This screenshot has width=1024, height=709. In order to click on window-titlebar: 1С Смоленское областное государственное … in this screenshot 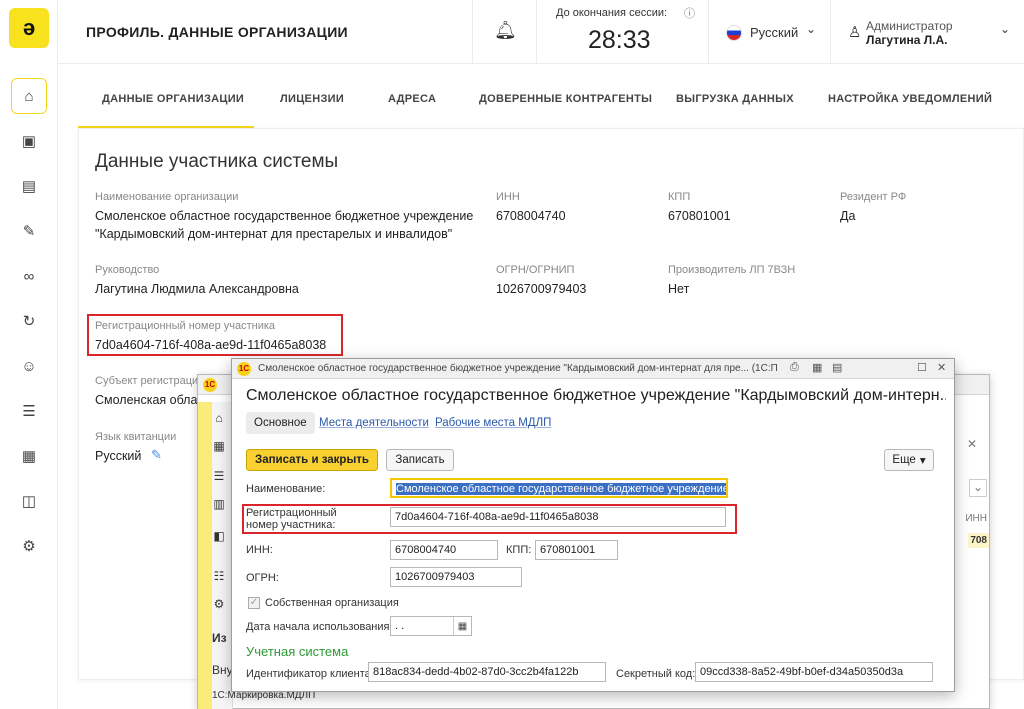, I will do `click(593, 369)`.